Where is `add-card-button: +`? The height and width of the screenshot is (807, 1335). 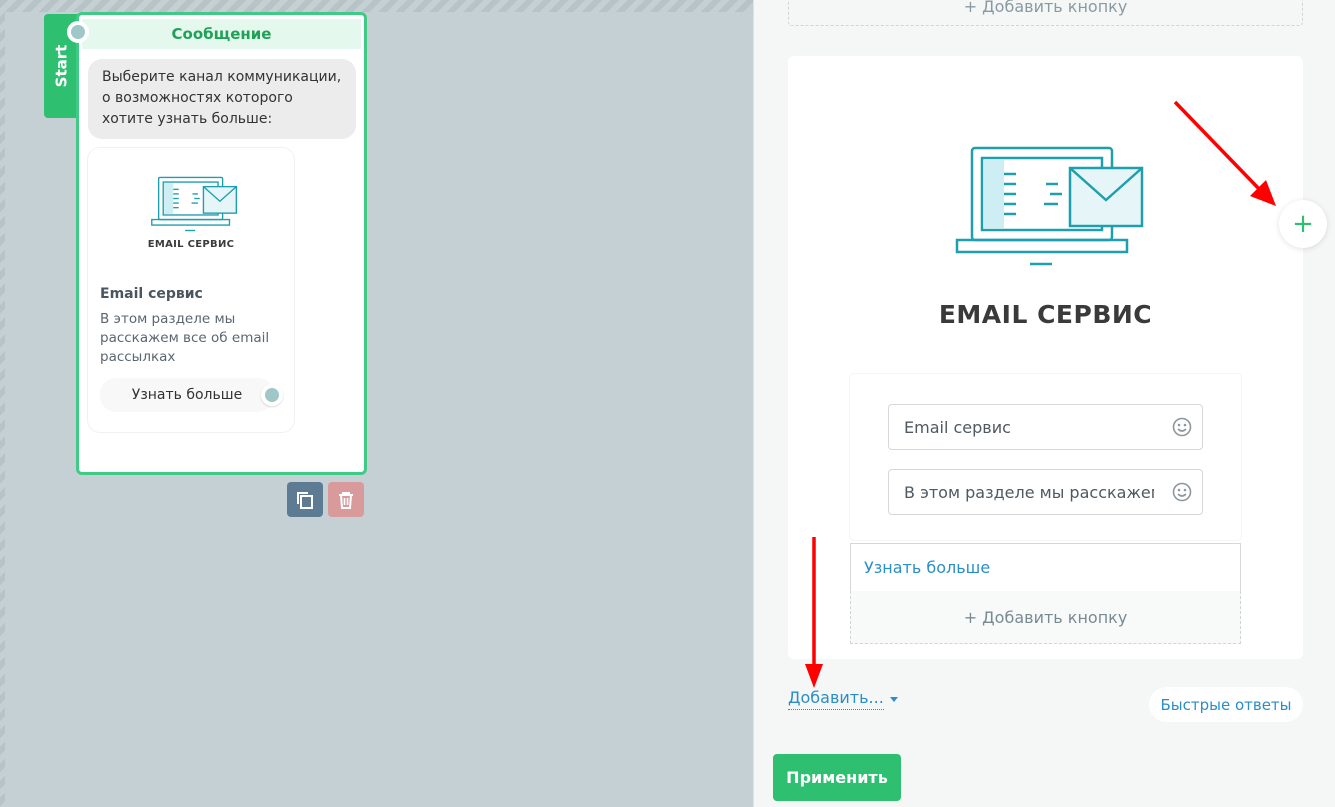
add-card-button: + is located at coordinates (1303, 224).